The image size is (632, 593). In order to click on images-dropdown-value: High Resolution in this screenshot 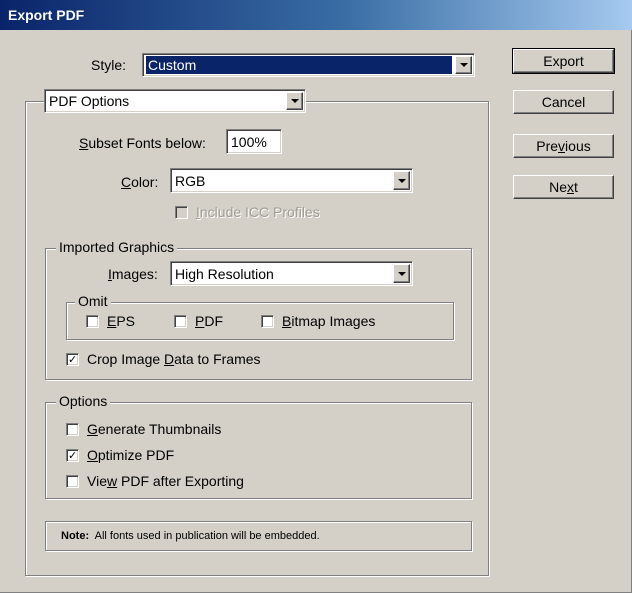, I will do `click(224, 273)`.